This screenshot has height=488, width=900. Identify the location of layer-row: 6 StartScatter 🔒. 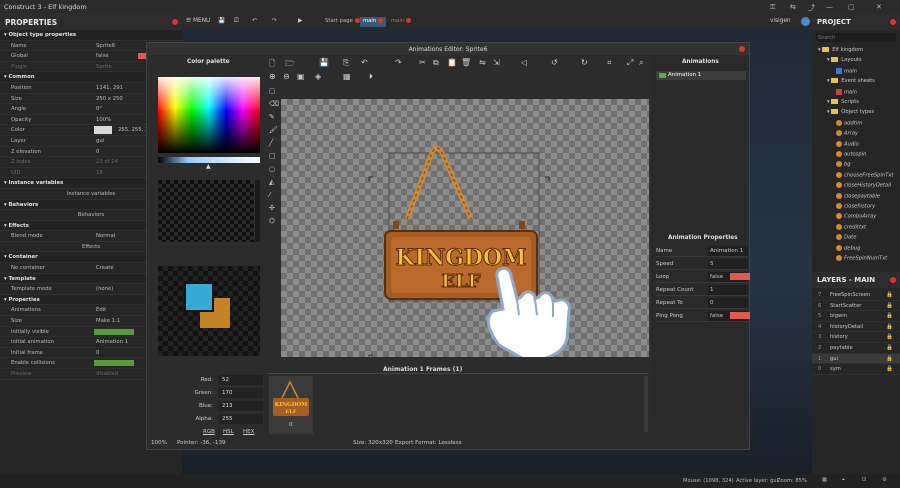
(856, 306).